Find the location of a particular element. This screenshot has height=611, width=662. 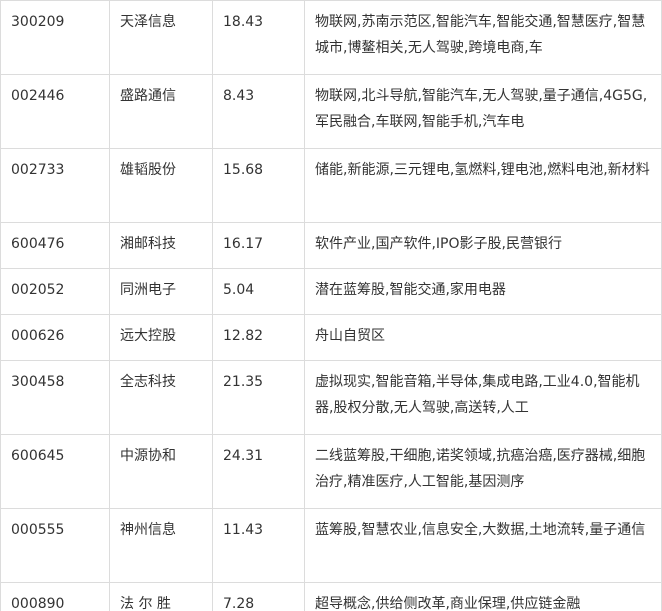

stock-code: 300458 is located at coordinates (55, 397).